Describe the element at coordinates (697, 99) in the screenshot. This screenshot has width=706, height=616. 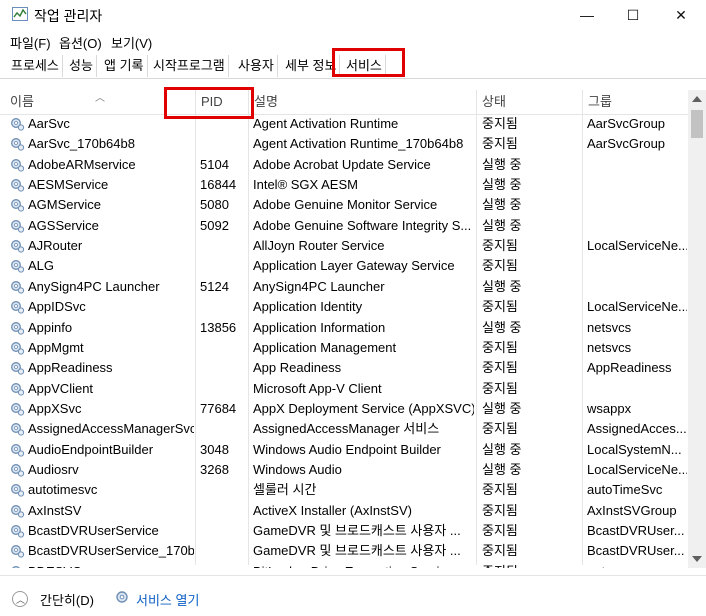
I see `scroll-up-arrow-icon` at that location.